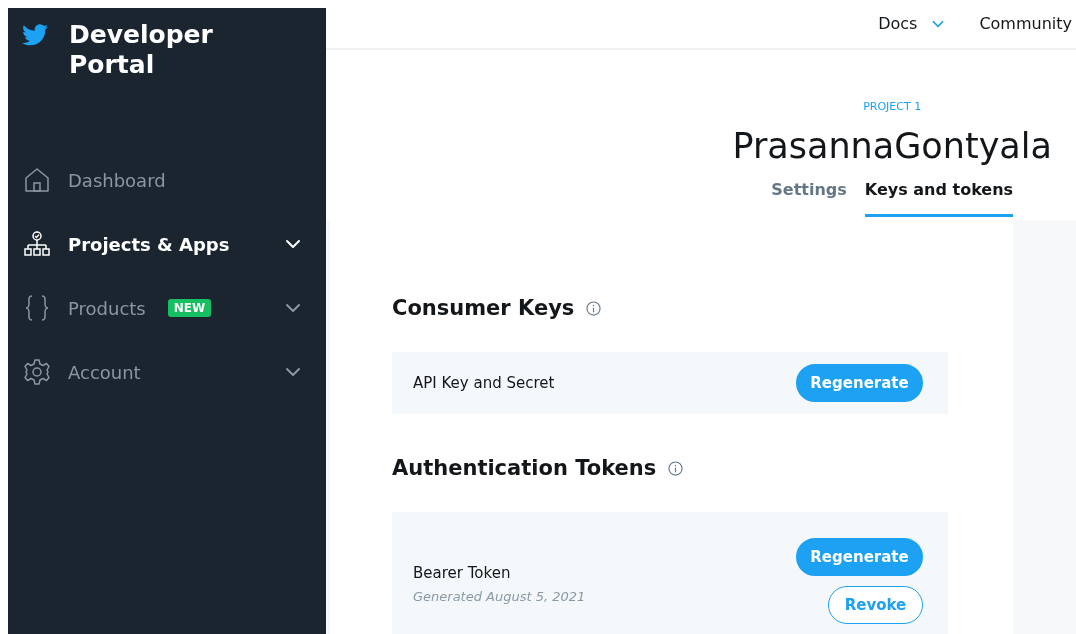  Describe the element at coordinates (892, 107) in the screenshot. I see `project-label: PROJECT 1` at that location.